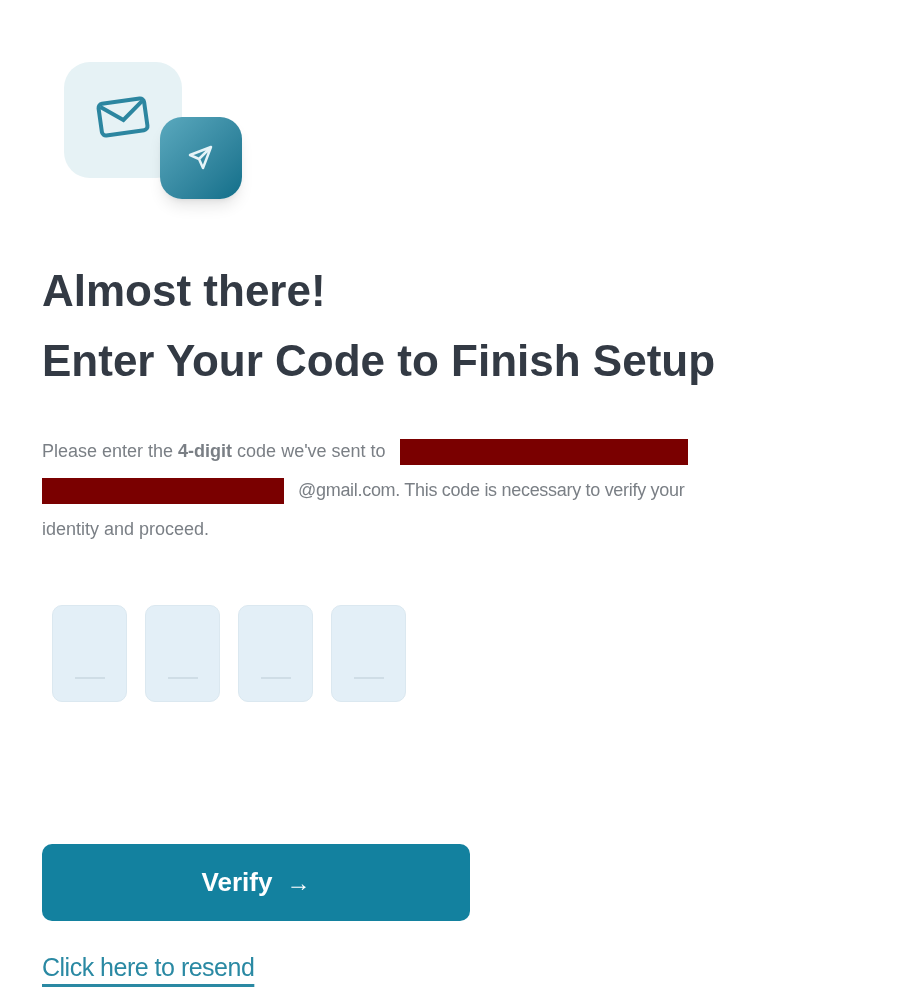 This screenshot has width=900, height=1003. Describe the element at coordinates (184, 291) in the screenshot. I see `heading-line: Almost there!` at that location.